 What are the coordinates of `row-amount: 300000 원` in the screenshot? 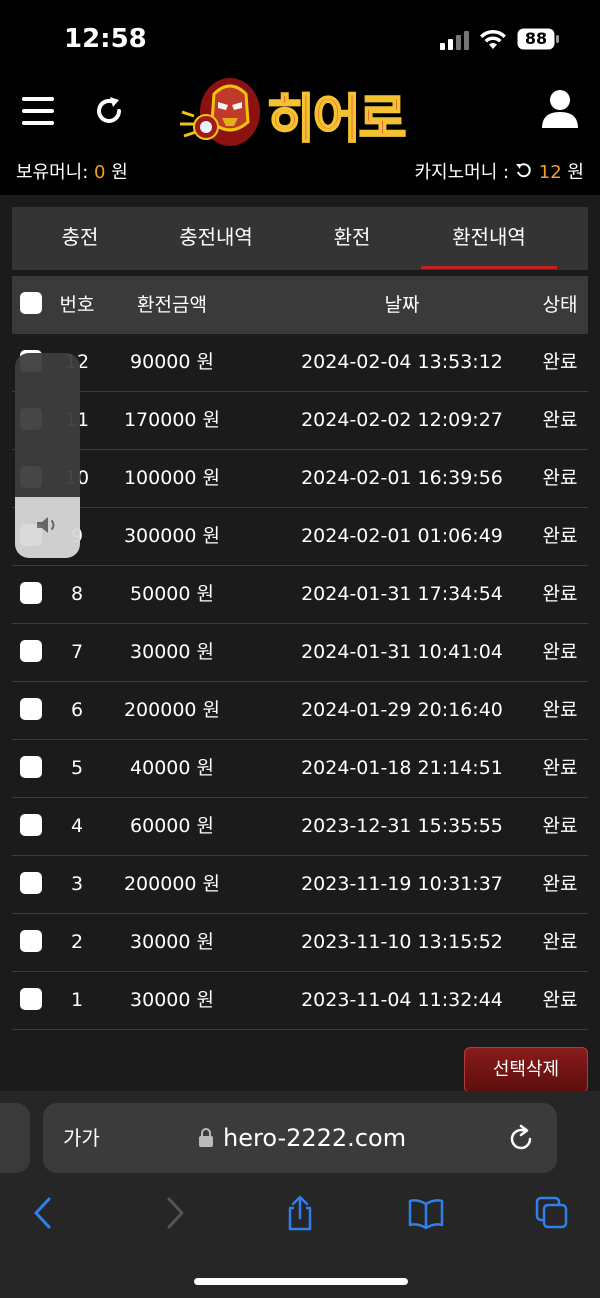 It's located at (172, 536).